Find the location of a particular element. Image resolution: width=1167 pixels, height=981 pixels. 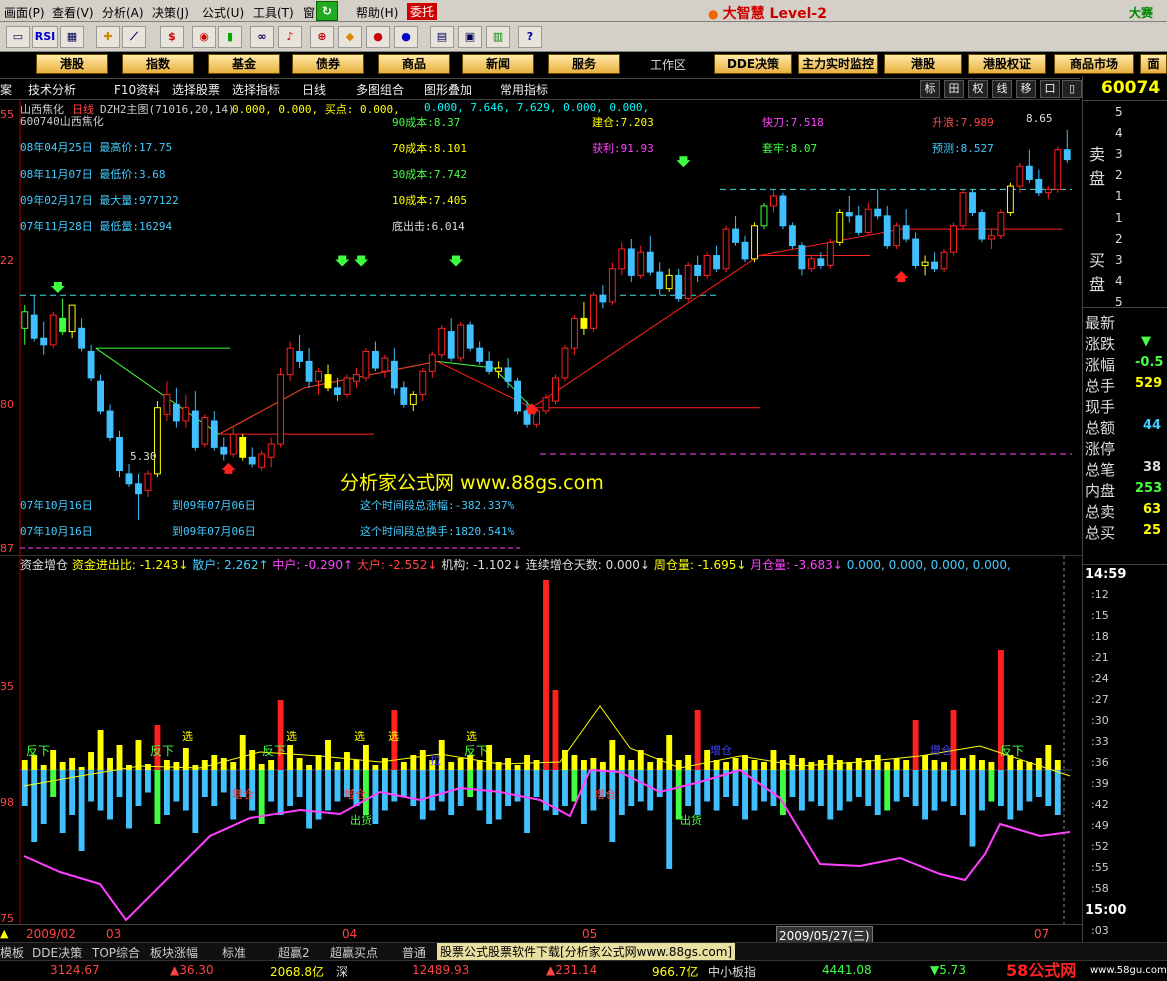

nav-market-button: 商品市场 is located at coordinates (1094, 64).